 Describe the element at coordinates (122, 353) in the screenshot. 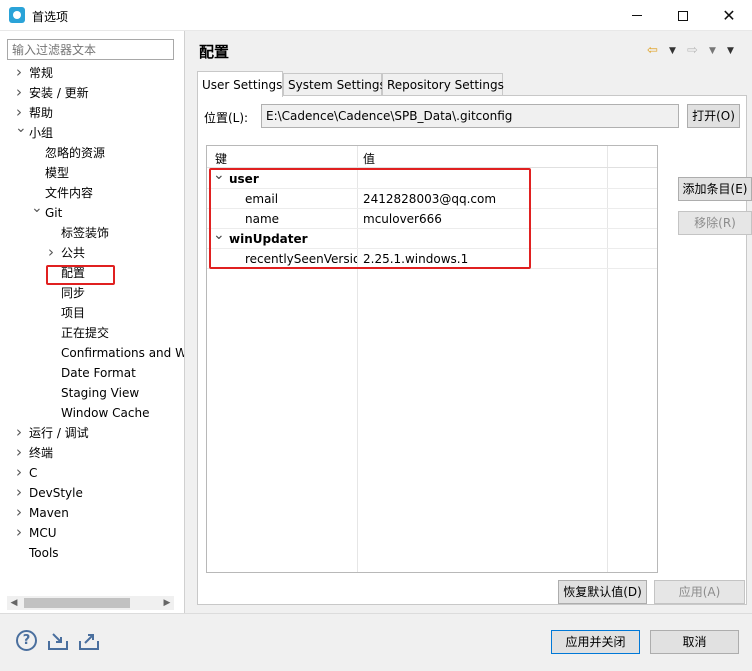

I see `tree-item-label: Confirmations and W` at that location.